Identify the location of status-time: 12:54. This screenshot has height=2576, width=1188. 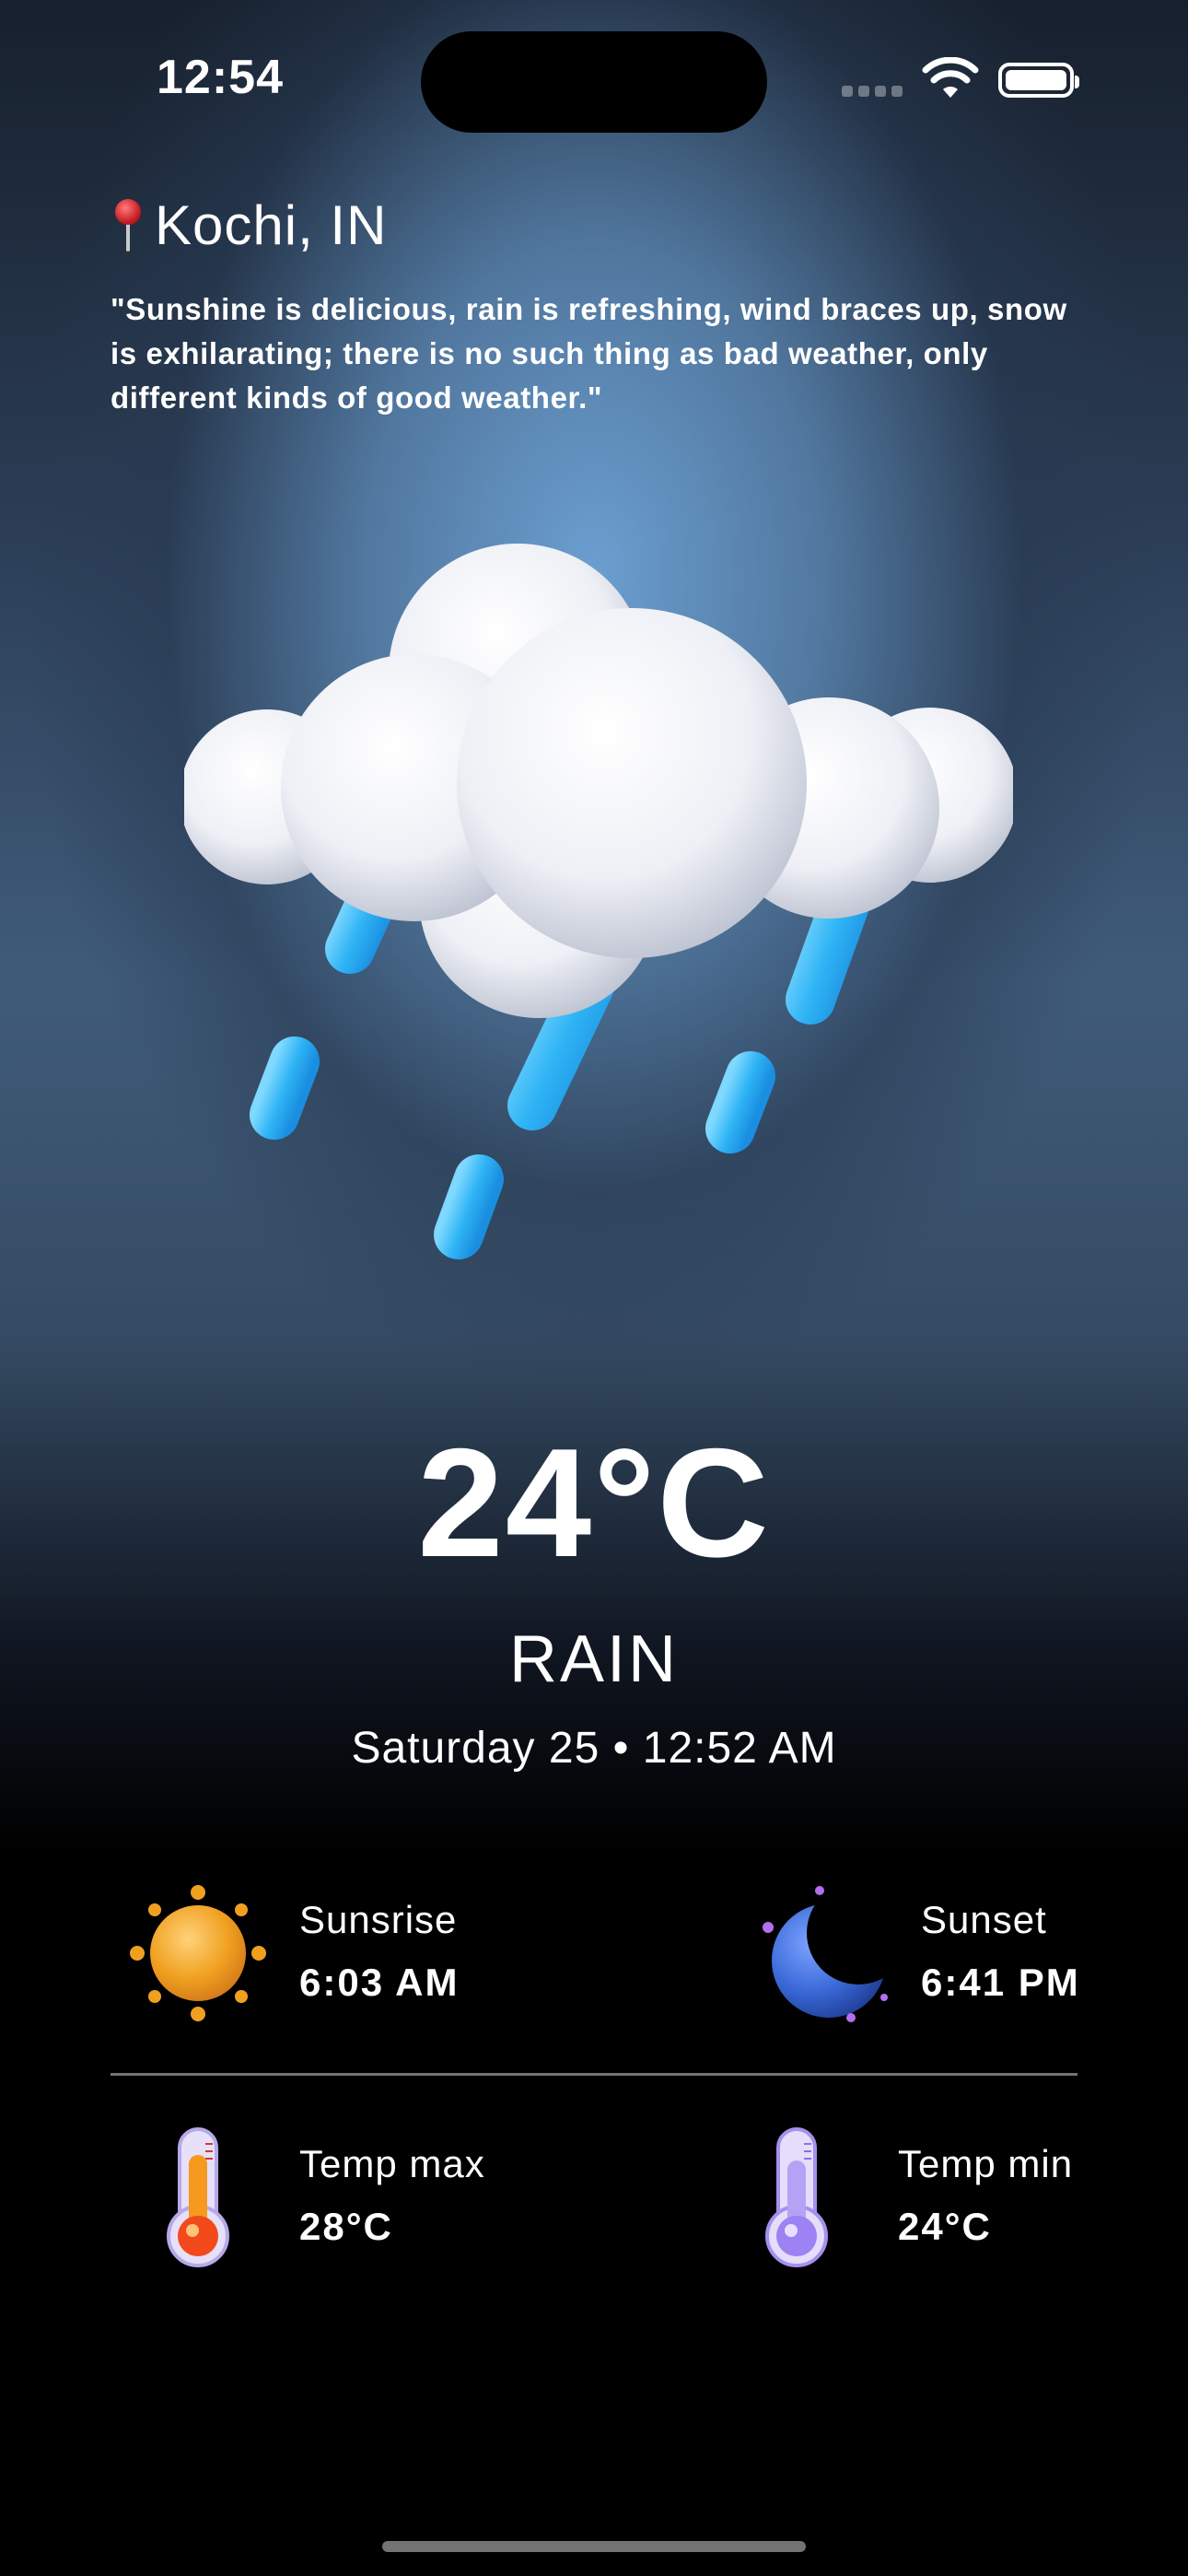
(220, 77).